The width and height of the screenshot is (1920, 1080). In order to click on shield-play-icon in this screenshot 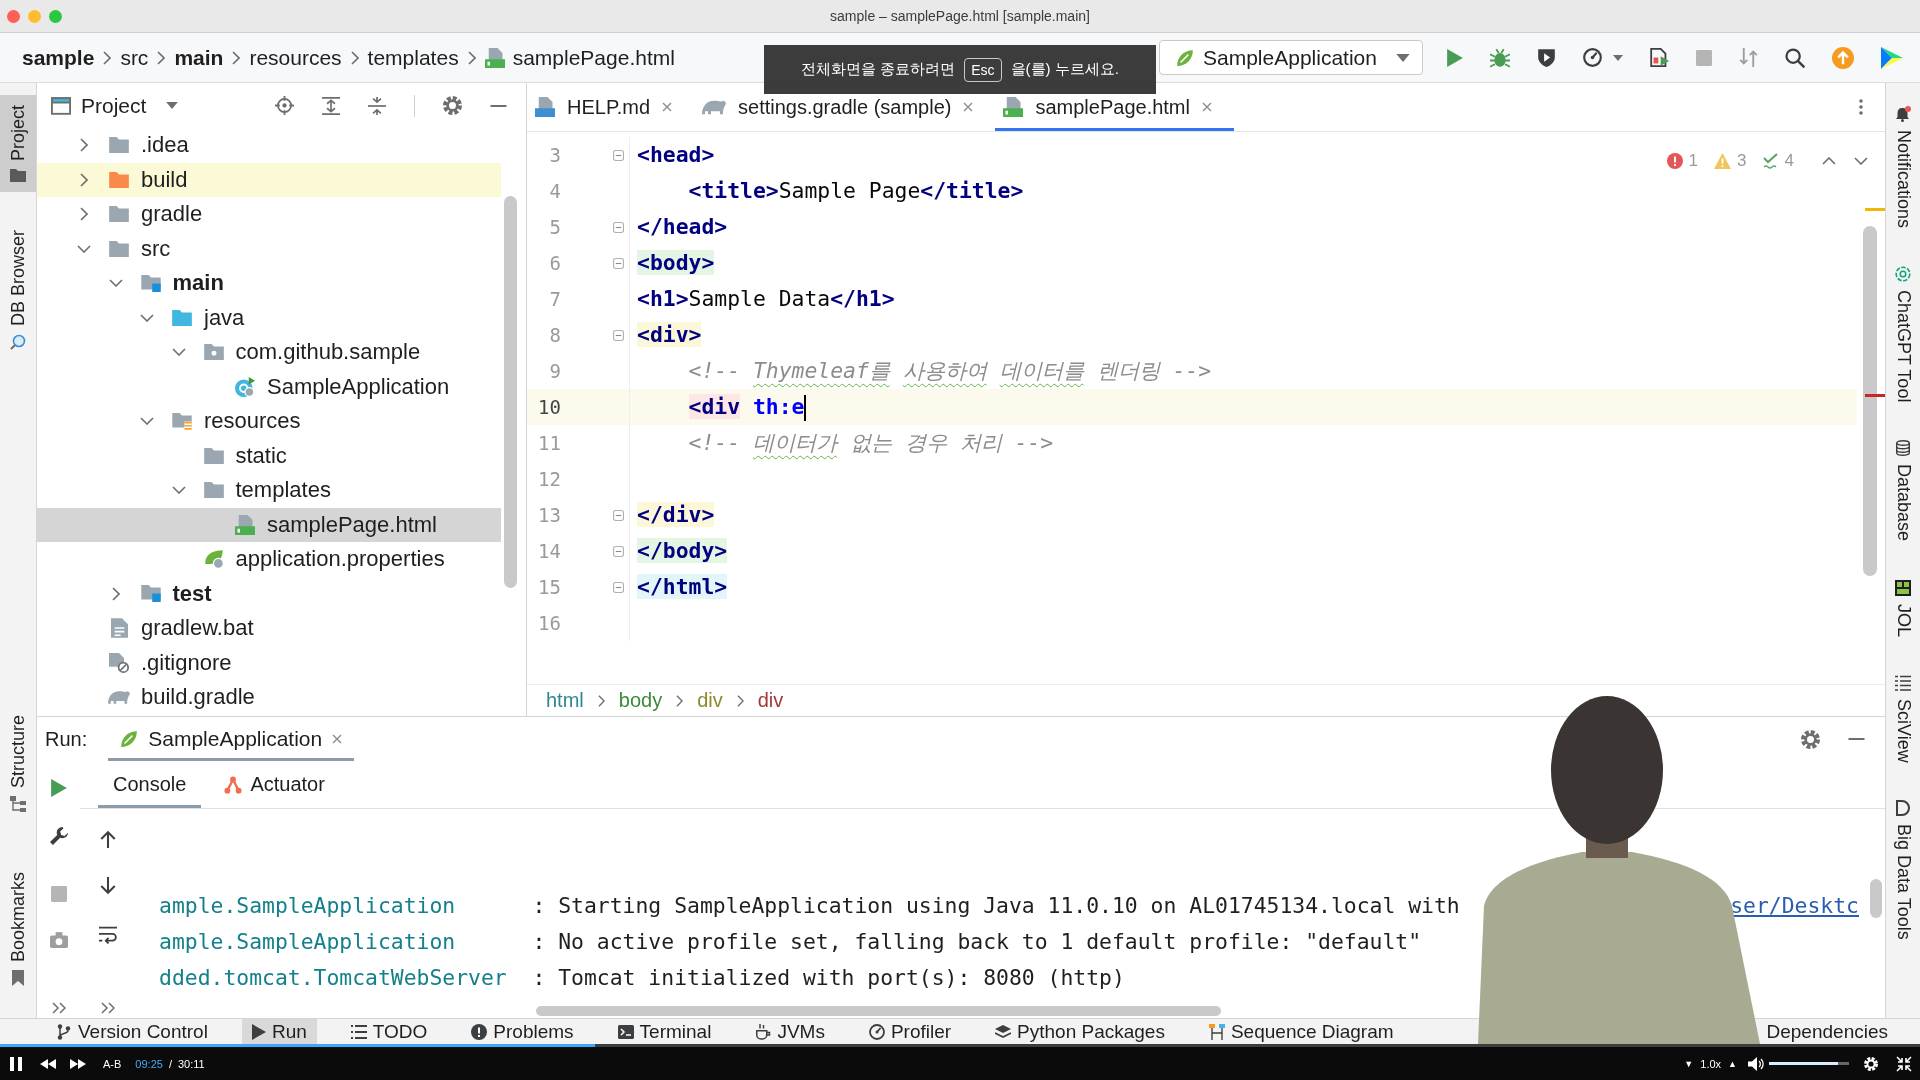, I will do `click(1546, 57)`.